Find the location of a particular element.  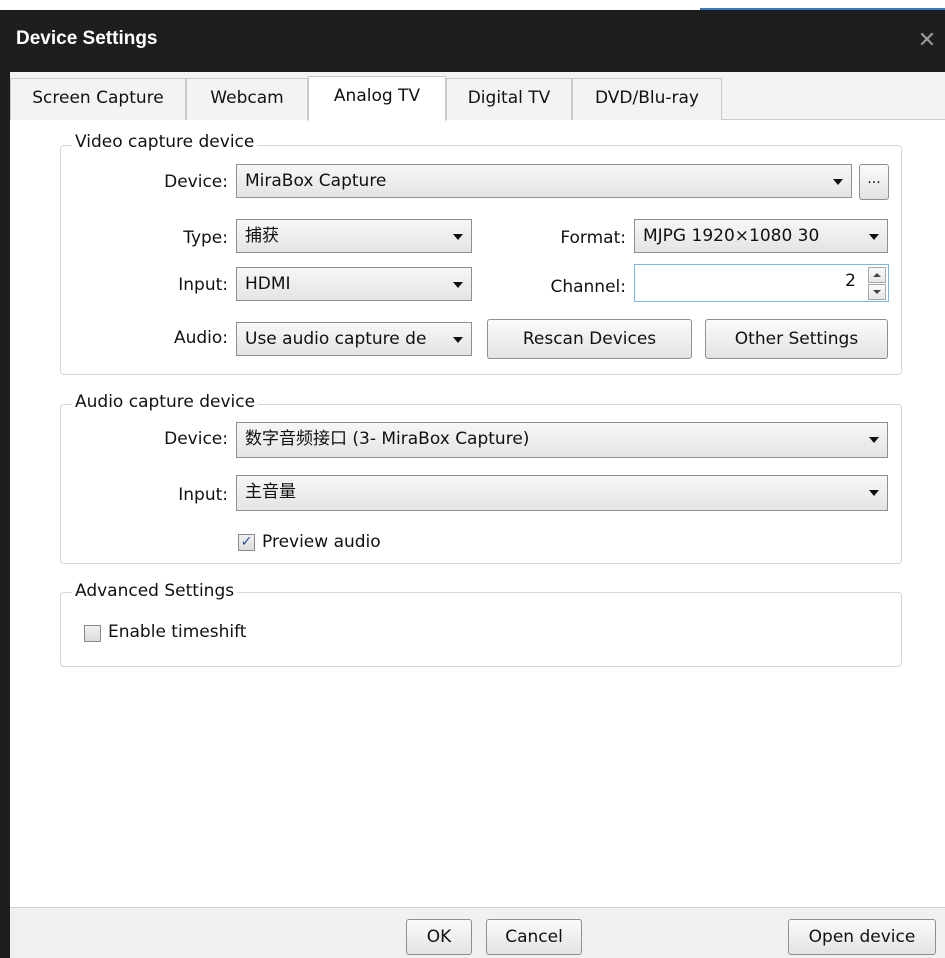

format-value: MJPG 1920×1080 30 is located at coordinates (731, 236).